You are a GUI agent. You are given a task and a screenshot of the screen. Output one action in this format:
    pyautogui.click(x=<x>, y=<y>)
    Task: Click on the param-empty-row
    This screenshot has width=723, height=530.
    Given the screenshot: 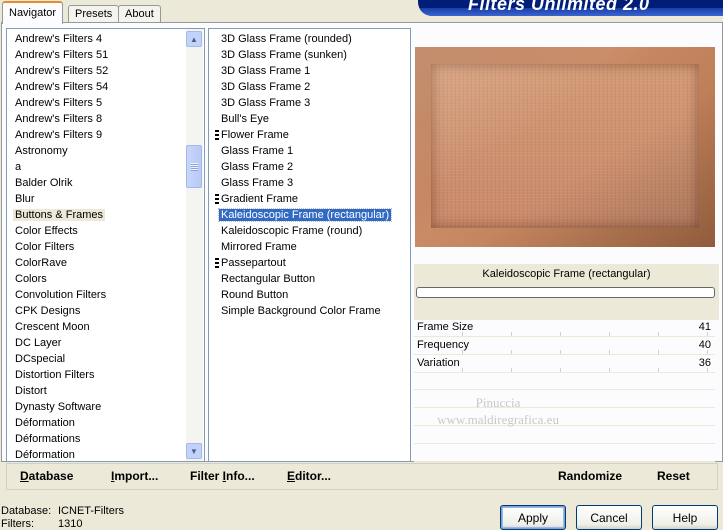 What is the action you would take?
    pyautogui.click(x=564, y=453)
    